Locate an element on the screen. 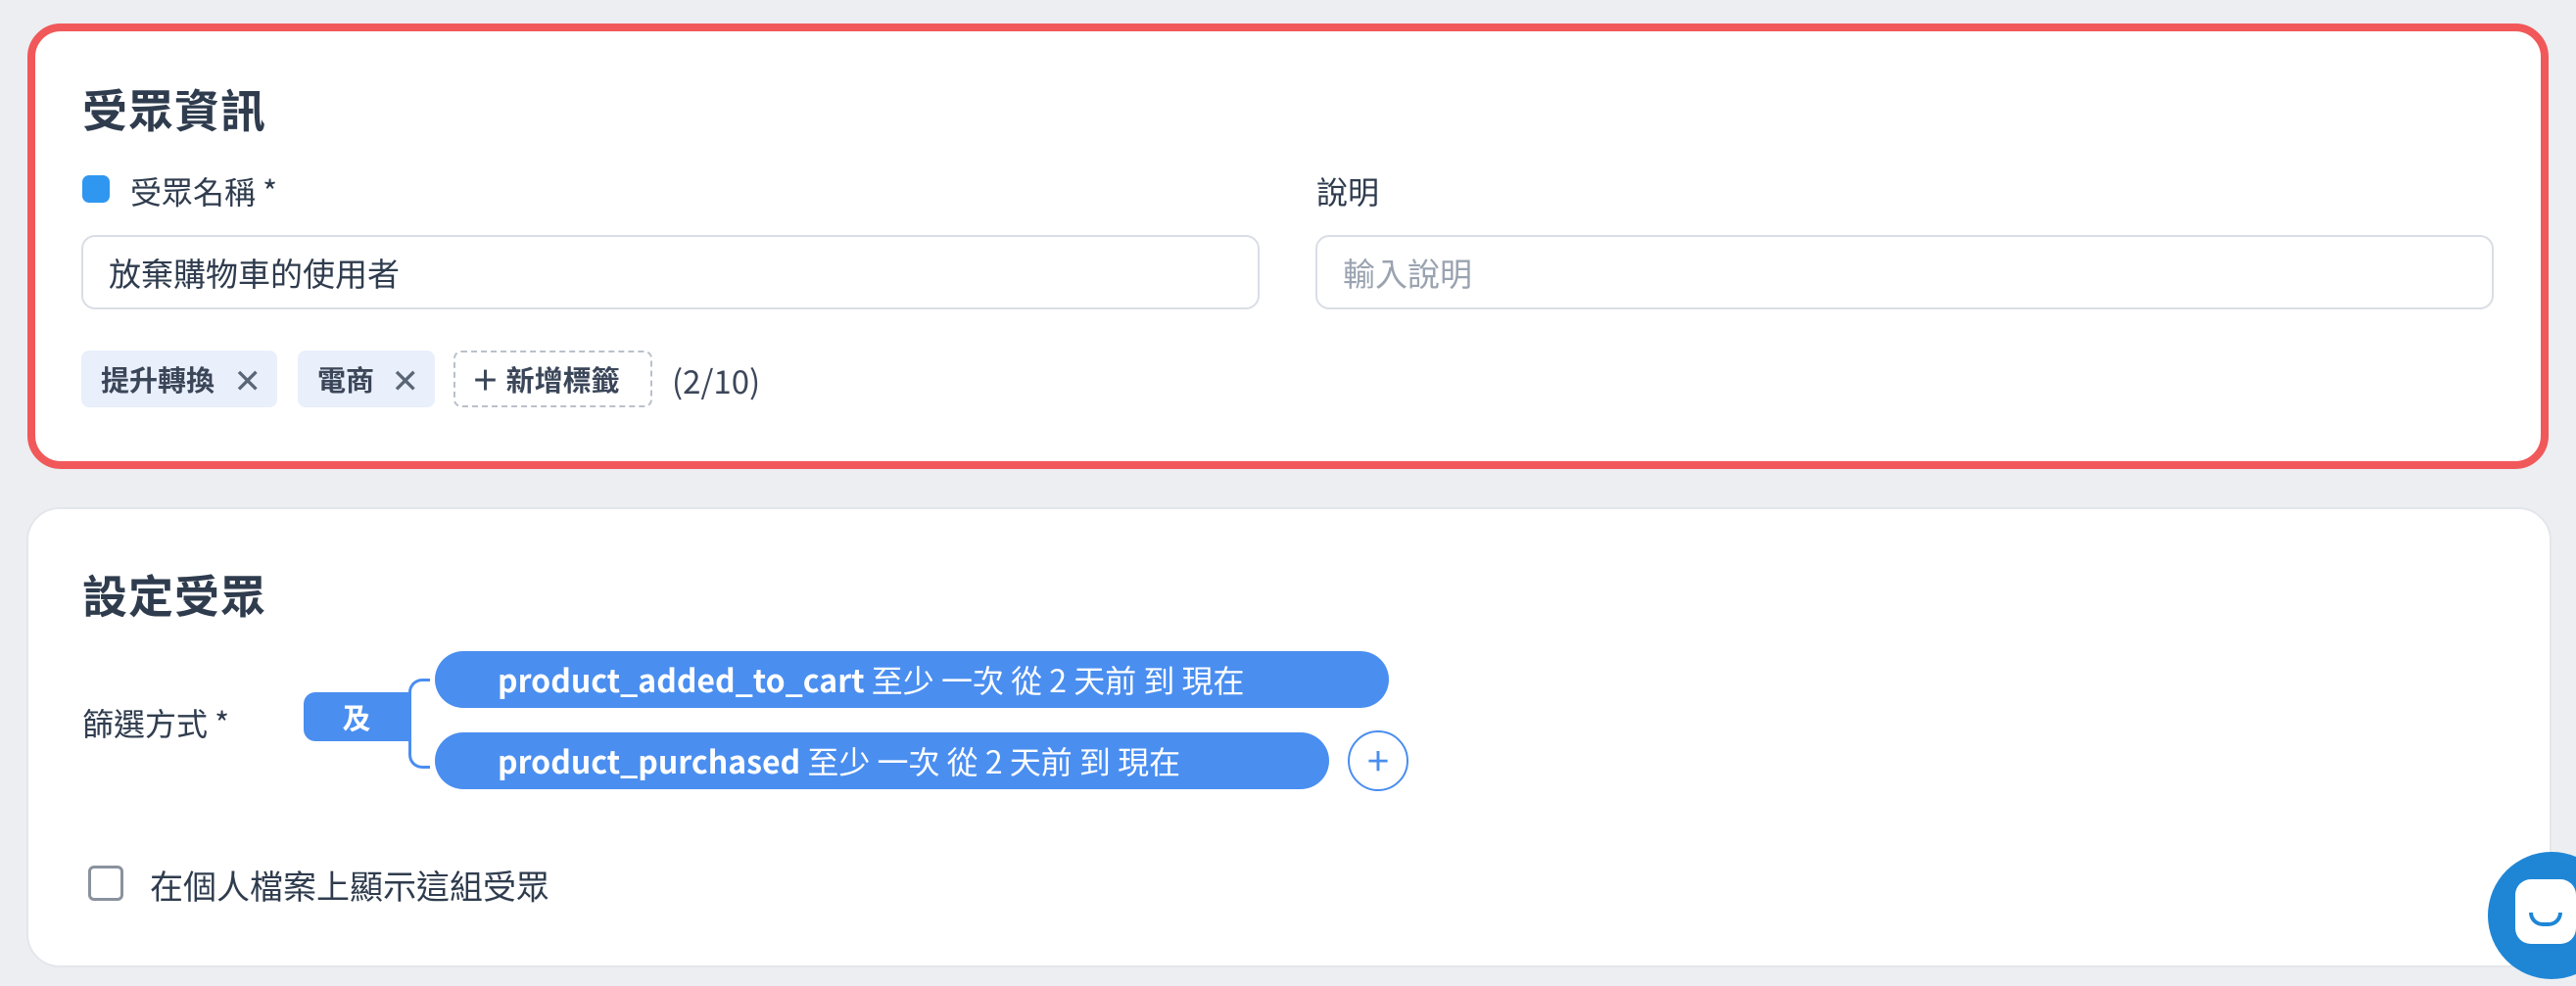 This screenshot has width=2576, height=986. condition-pill: product_purchased 至少 一次 從 2 天前 到 現在 is located at coordinates (882, 761).